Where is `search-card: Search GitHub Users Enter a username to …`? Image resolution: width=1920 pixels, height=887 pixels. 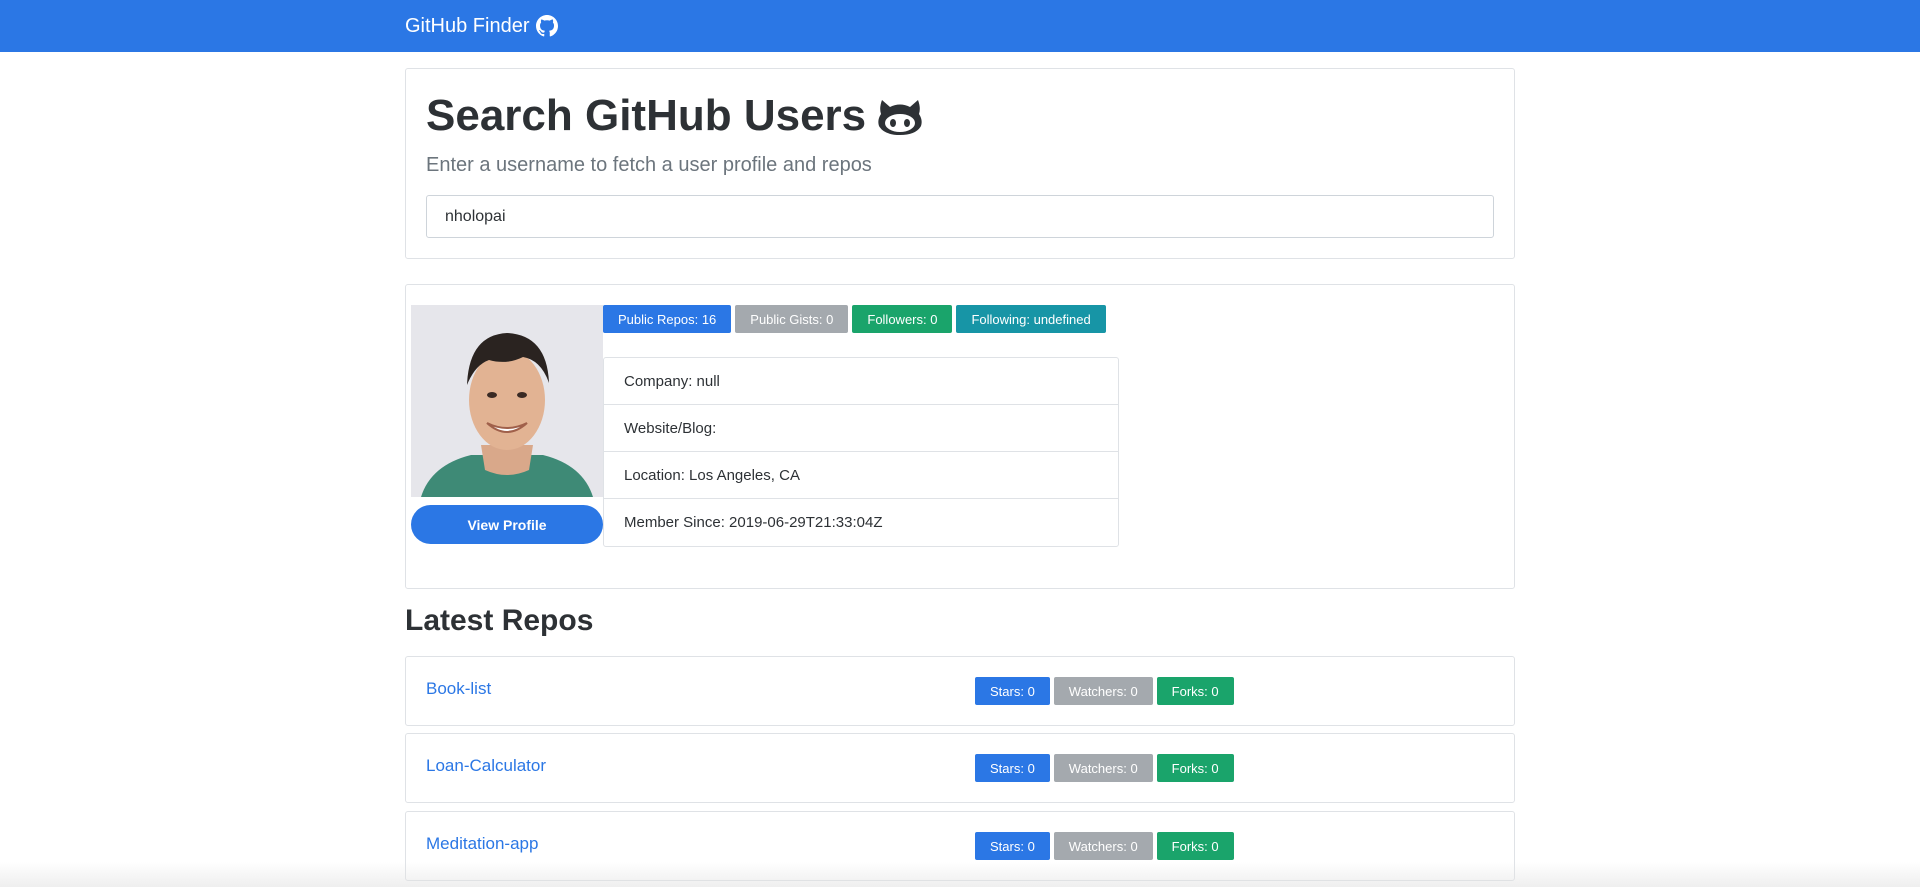 search-card: Search GitHub Users Enter a username to … is located at coordinates (960, 163).